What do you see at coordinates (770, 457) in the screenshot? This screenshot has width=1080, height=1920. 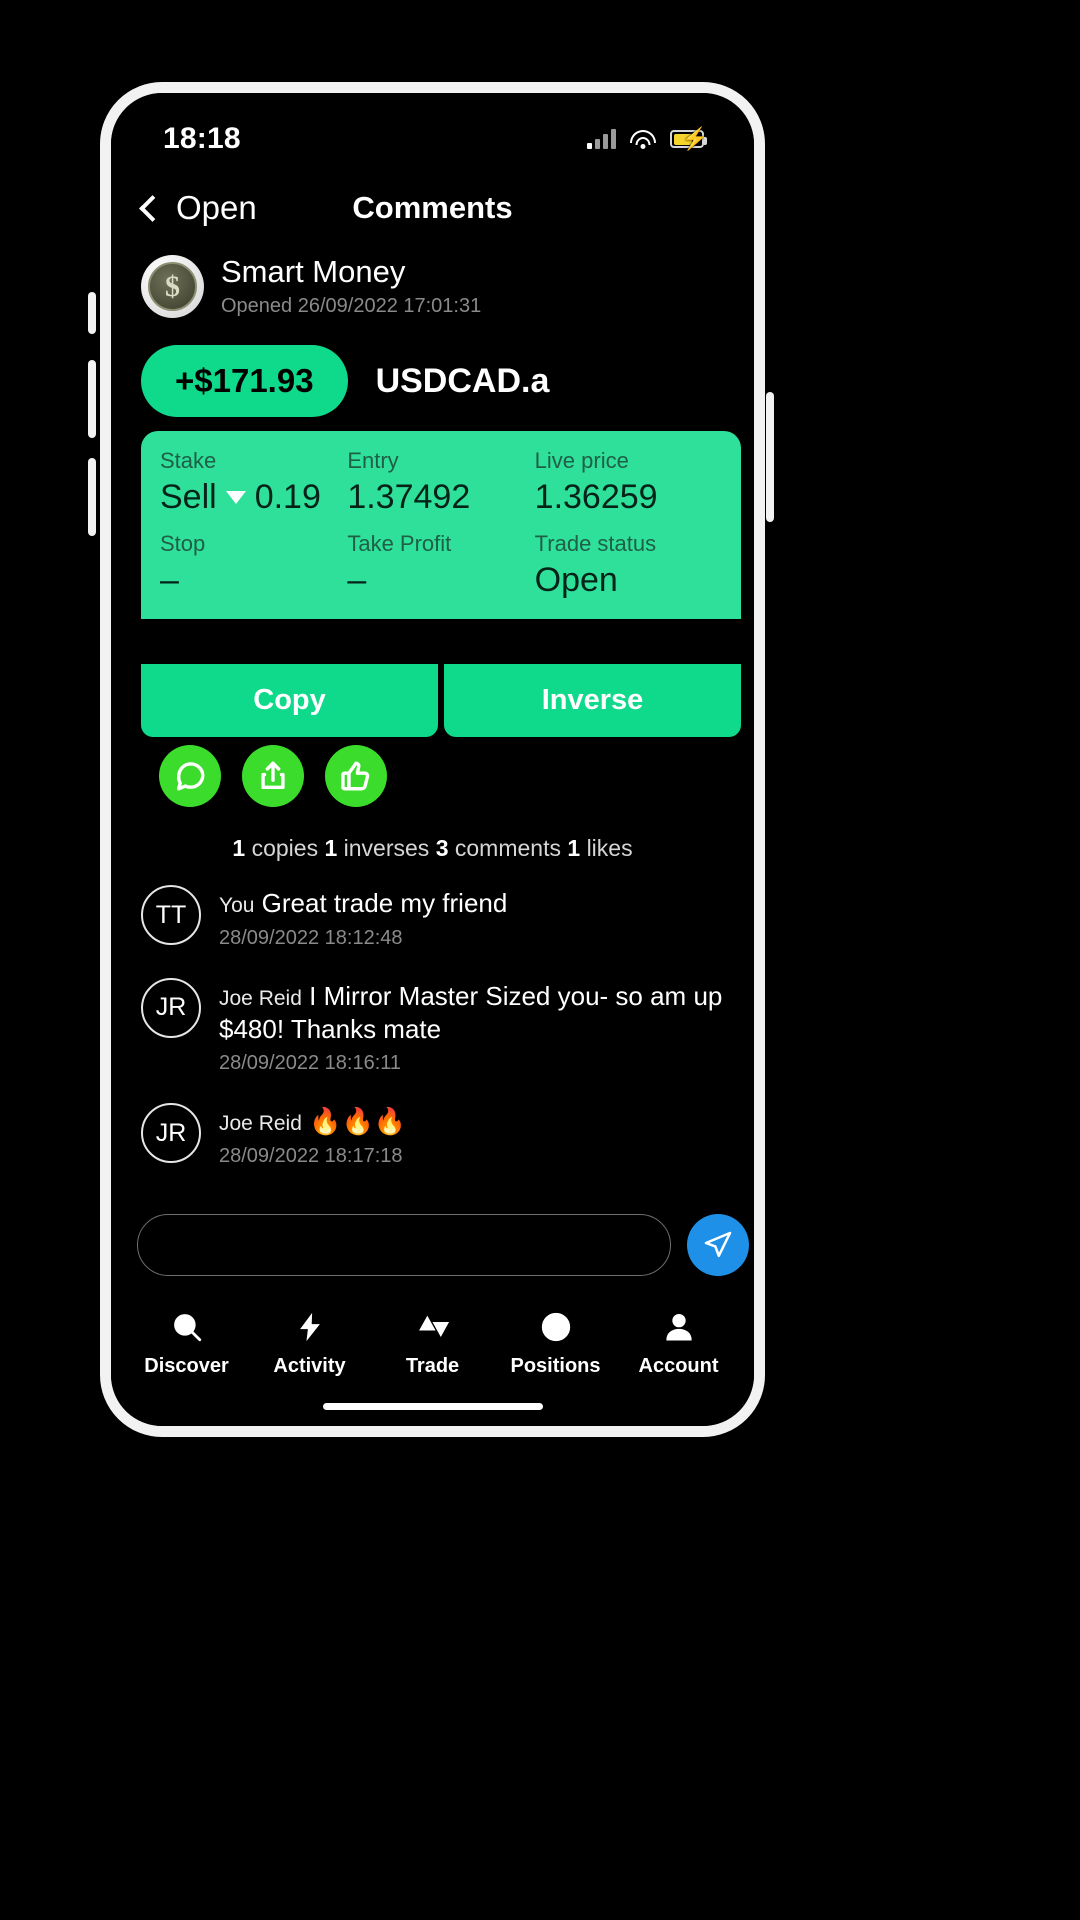 I see `phone-power-button` at bounding box center [770, 457].